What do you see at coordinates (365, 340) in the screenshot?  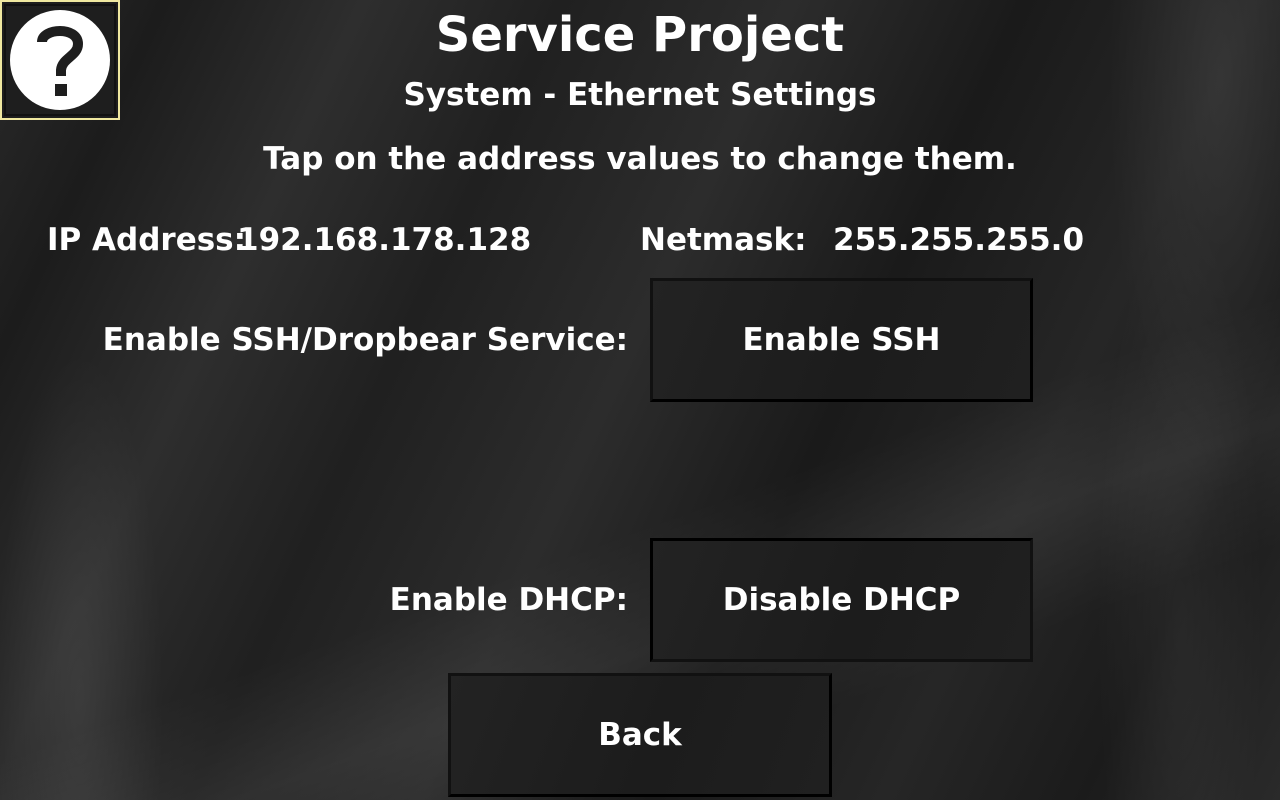 I see `ssh-service-label: Enable SSH/Dropbear Service:` at bounding box center [365, 340].